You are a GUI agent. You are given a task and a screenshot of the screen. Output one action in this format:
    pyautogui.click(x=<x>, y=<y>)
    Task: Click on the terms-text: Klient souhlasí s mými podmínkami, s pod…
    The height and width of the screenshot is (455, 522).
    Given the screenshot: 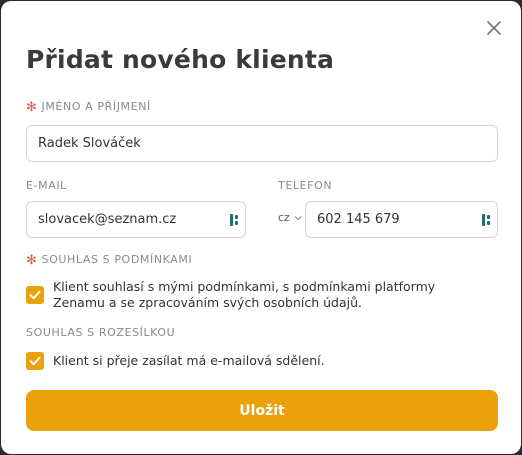 What is the action you would take?
    pyautogui.click(x=268, y=295)
    